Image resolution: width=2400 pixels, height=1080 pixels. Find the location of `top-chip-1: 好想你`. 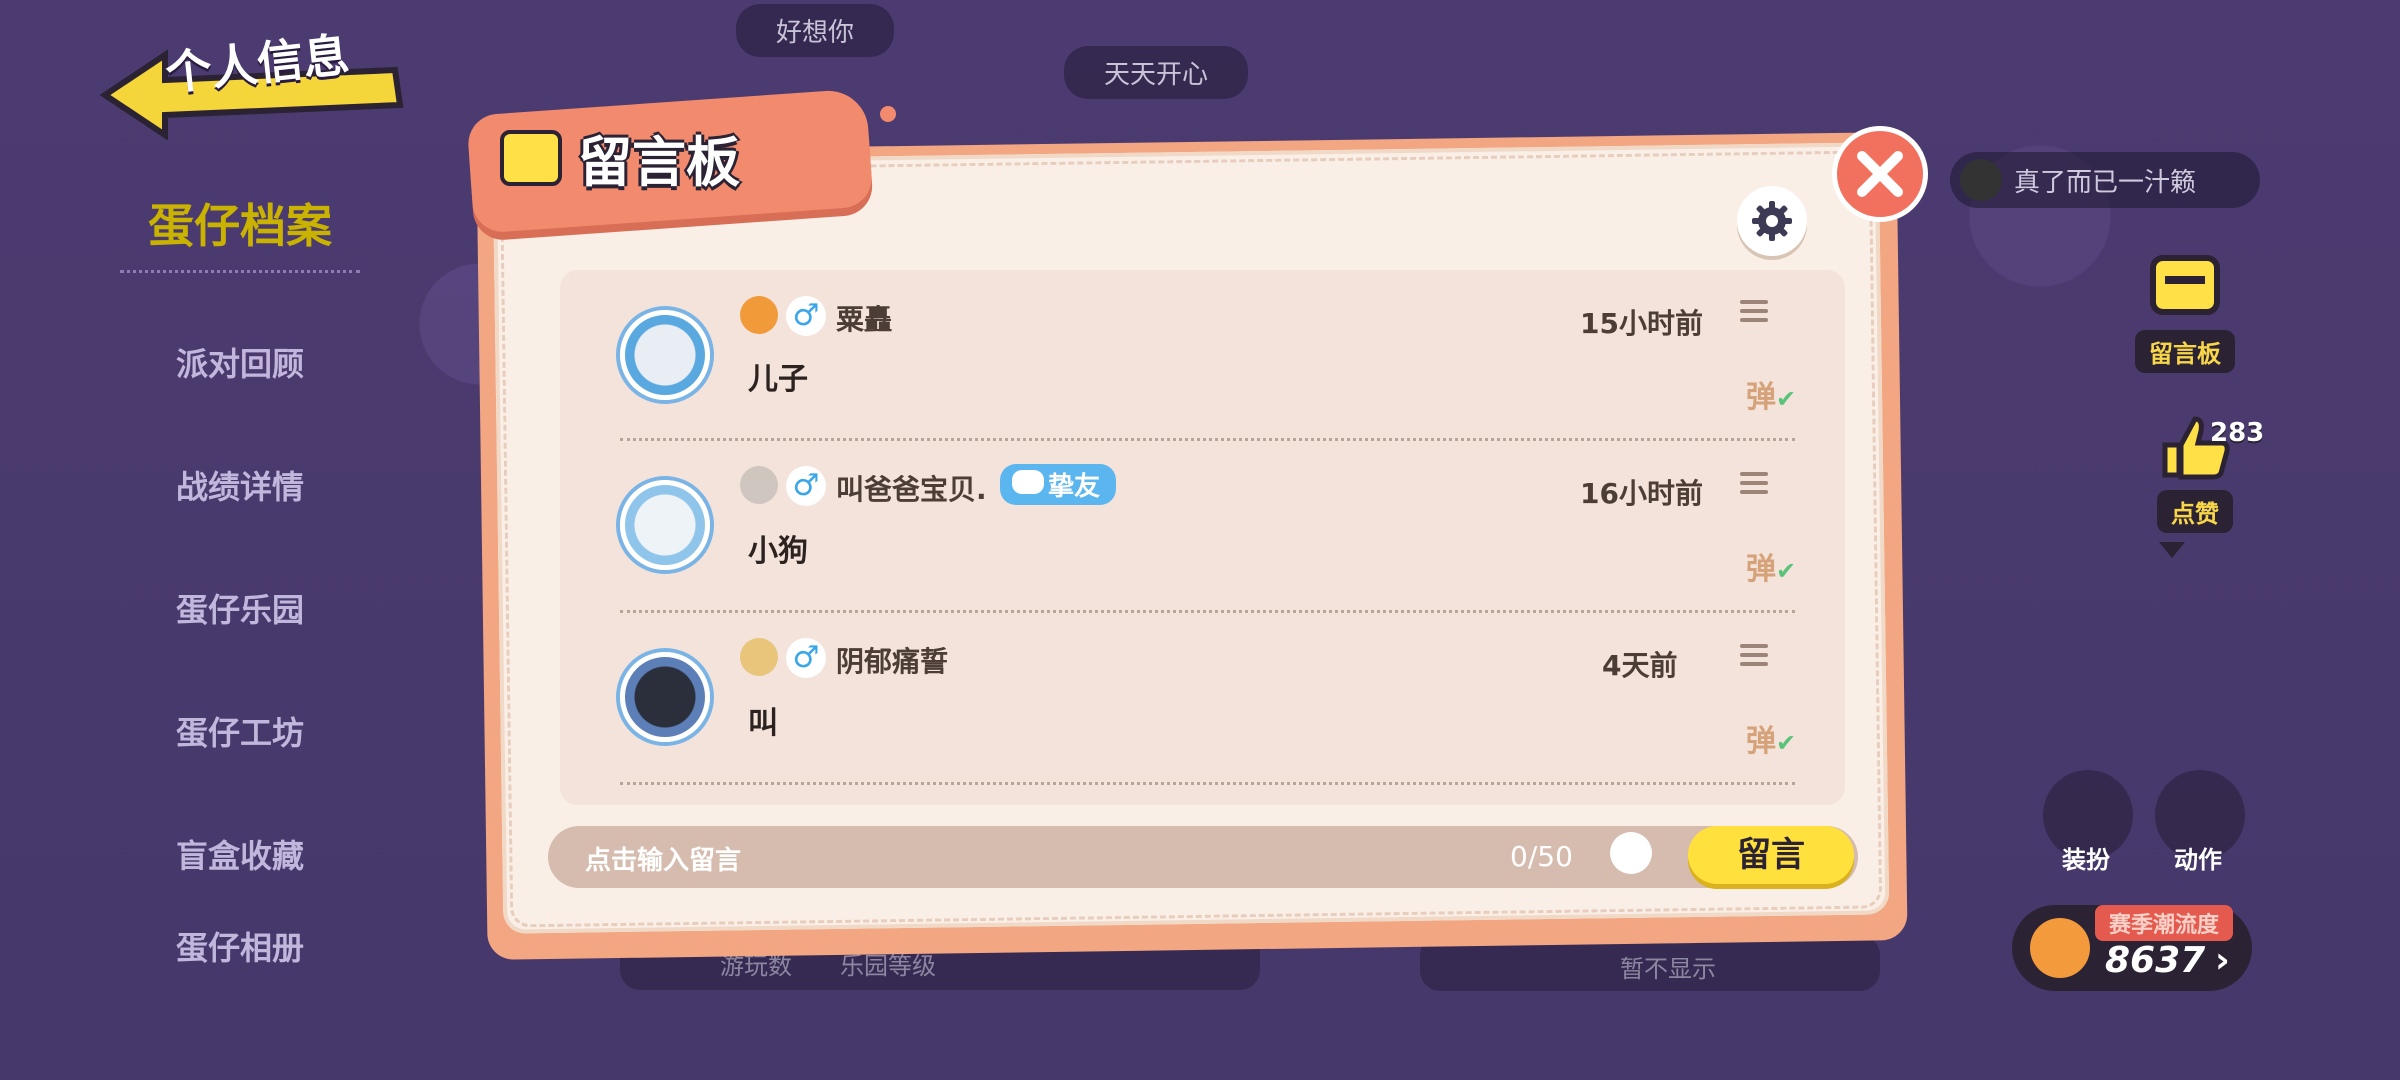

top-chip-1: 好想你 is located at coordinates (815, 30).